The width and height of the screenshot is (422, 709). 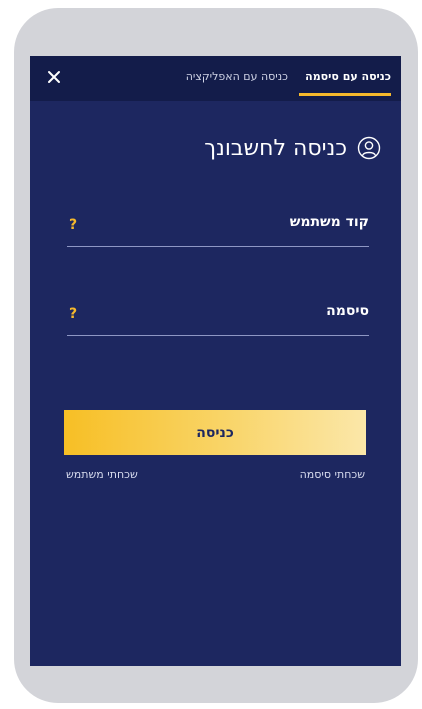 I want to click on close-icon, so click(x=54, y=77).